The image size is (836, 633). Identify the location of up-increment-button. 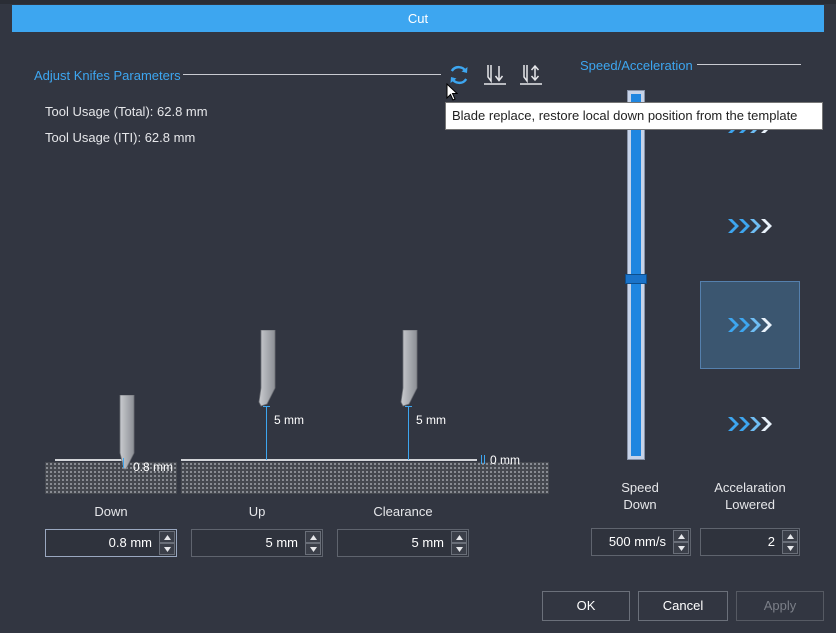
(313, 537).